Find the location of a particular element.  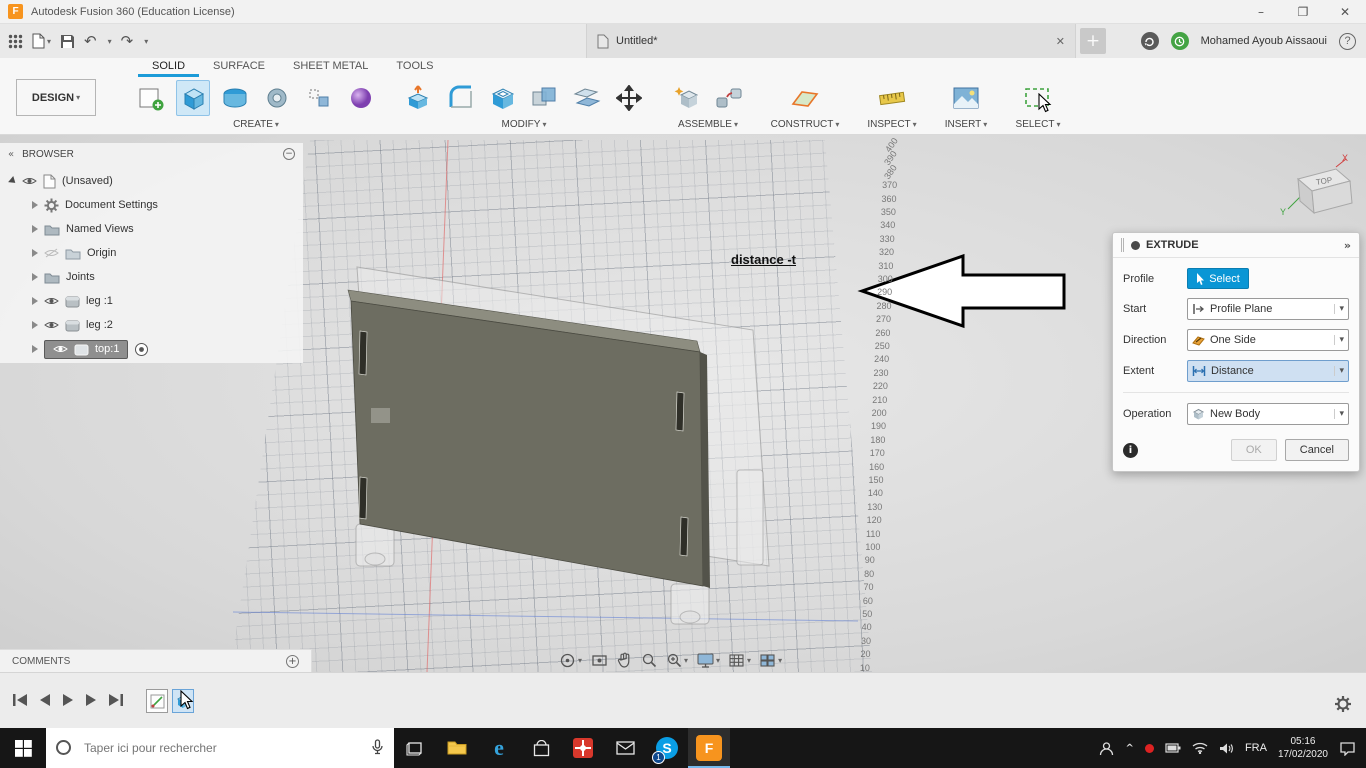

visibility-eye-off-icon is located at coordinates (51, 253).